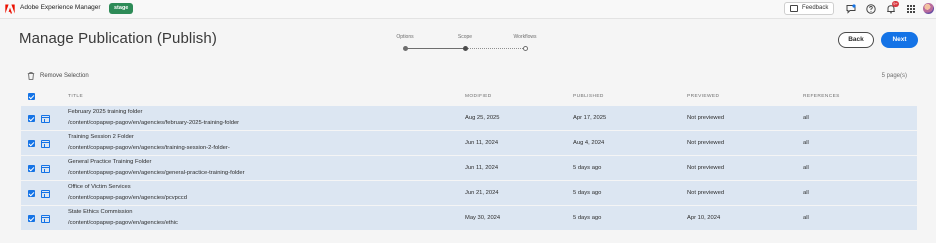 The image size is (936, 243). Describe the element at coordinates (101, 137) in the screenshot. I see `row-title: Training Session 2 Folder` at that location.